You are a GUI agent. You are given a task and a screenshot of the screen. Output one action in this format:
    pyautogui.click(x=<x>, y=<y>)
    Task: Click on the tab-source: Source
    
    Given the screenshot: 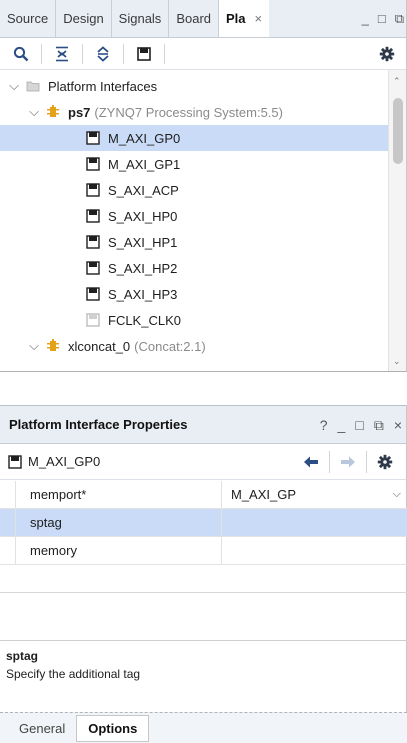 What is the action you would take?
    pyautogui.click(x=28, y=18)
    